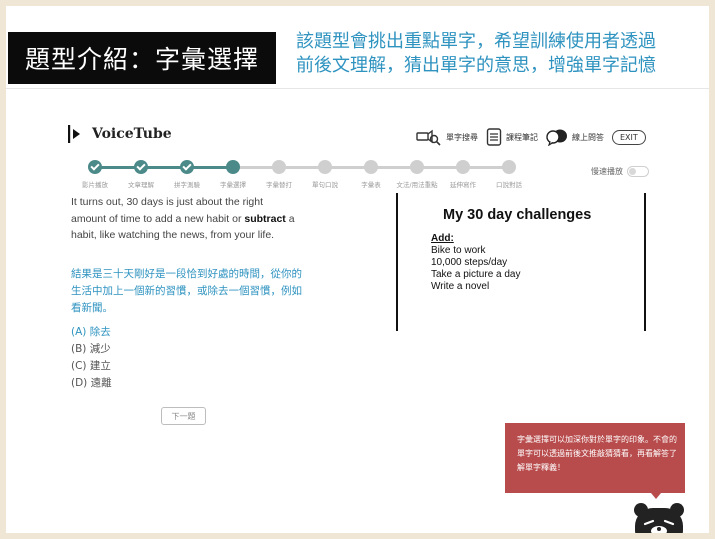 This screenshot has width=715, height=539. What do you see at coordinates (463, 185) in the screenshot?
I see `step-label: 延伸寫作` at bounding box center [463, 185].